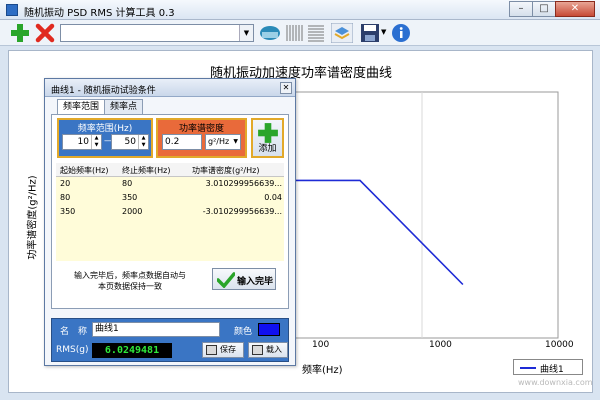  Describe the element at coordinates (132, 211) in the screenshot. I see `table-cell: 2000` at that location.